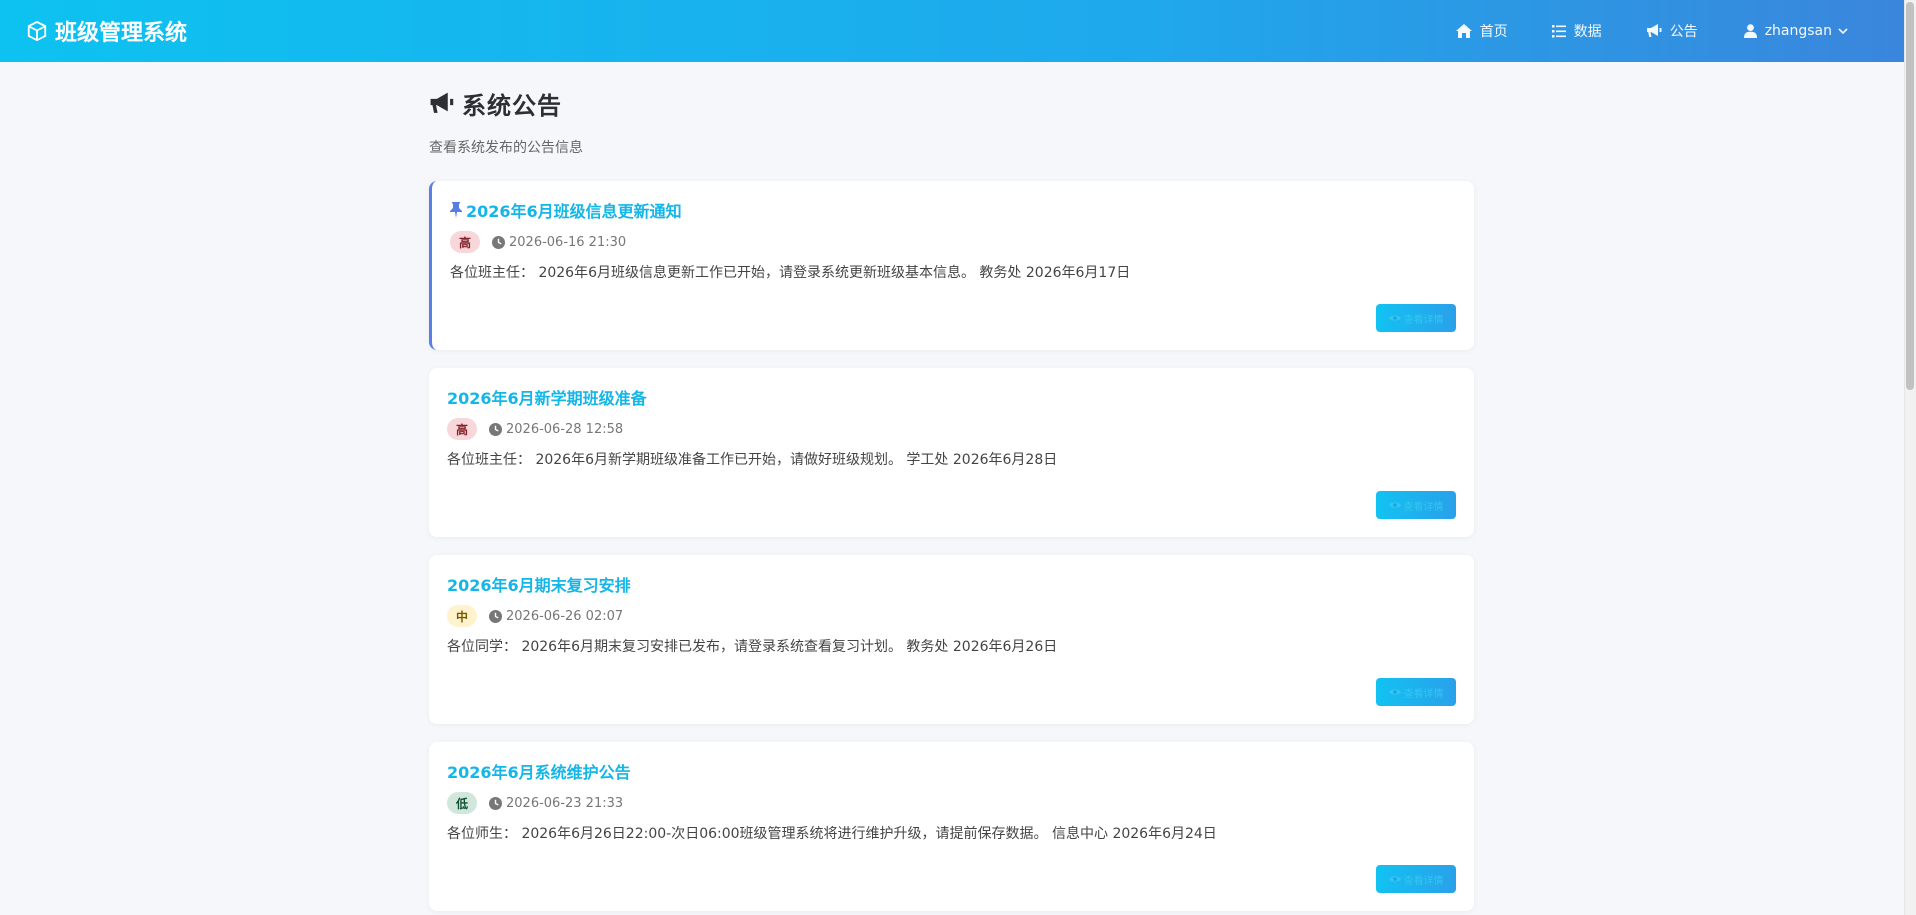 This screenshot has width=1916, height=915. I want to click on announcement-time: 2026-06-28 12:58, so click(556, 429).